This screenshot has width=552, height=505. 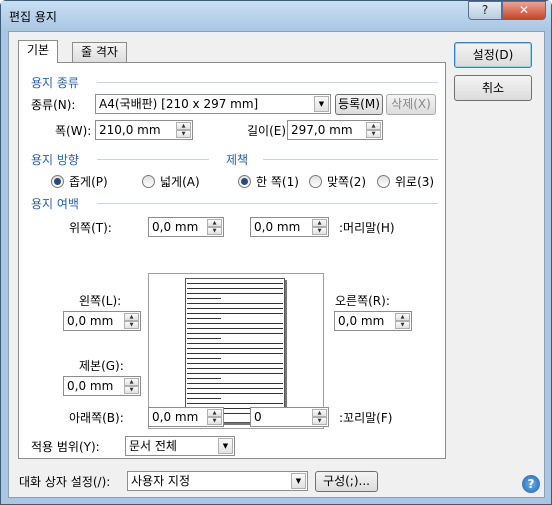 I want to click on length-spinner: ▲ ▼, so click(x=373, y=130).